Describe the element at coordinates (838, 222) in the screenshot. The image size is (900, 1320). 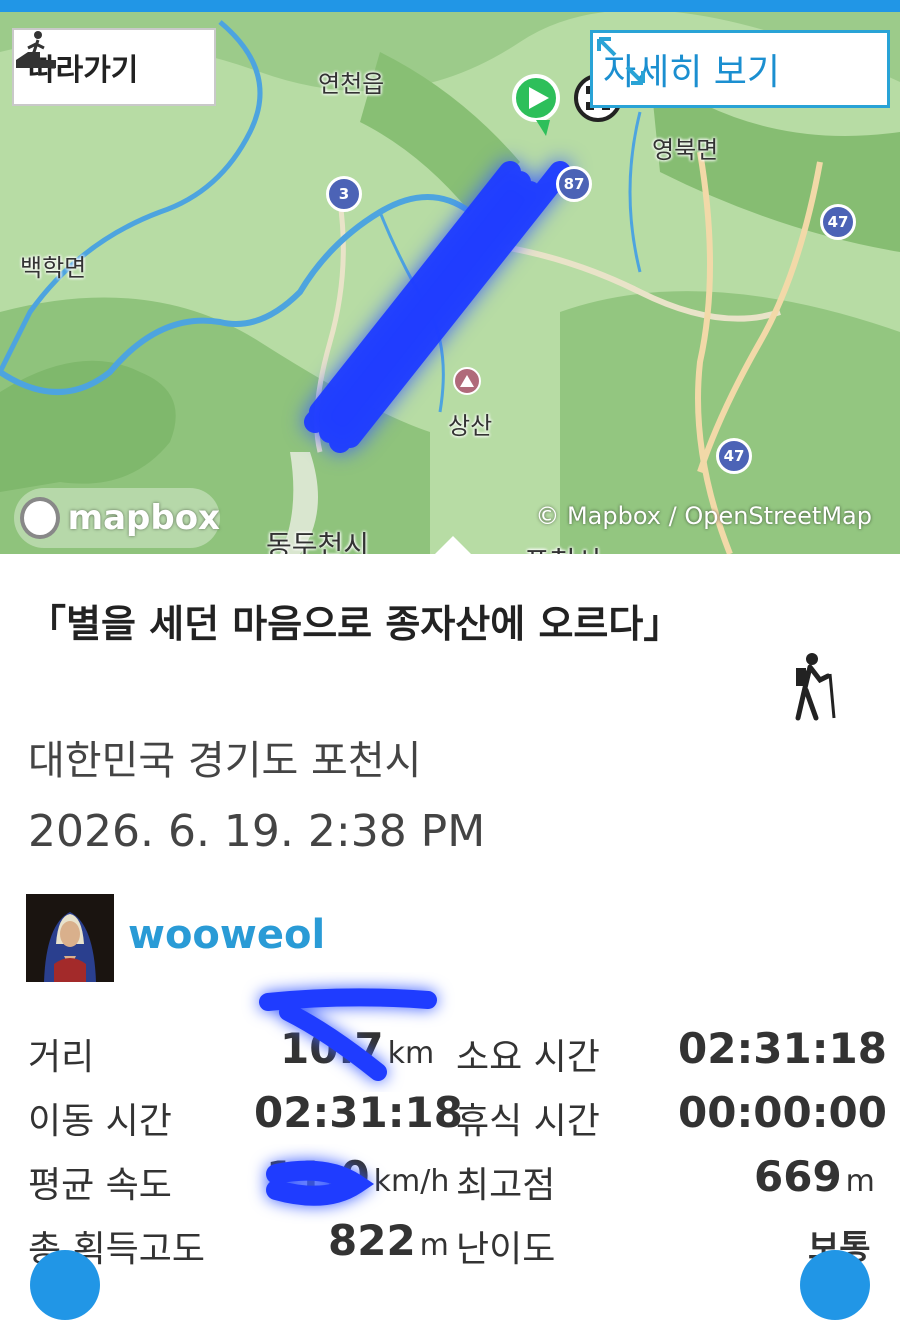
I see `route-47-badge-top: 47` at that location.